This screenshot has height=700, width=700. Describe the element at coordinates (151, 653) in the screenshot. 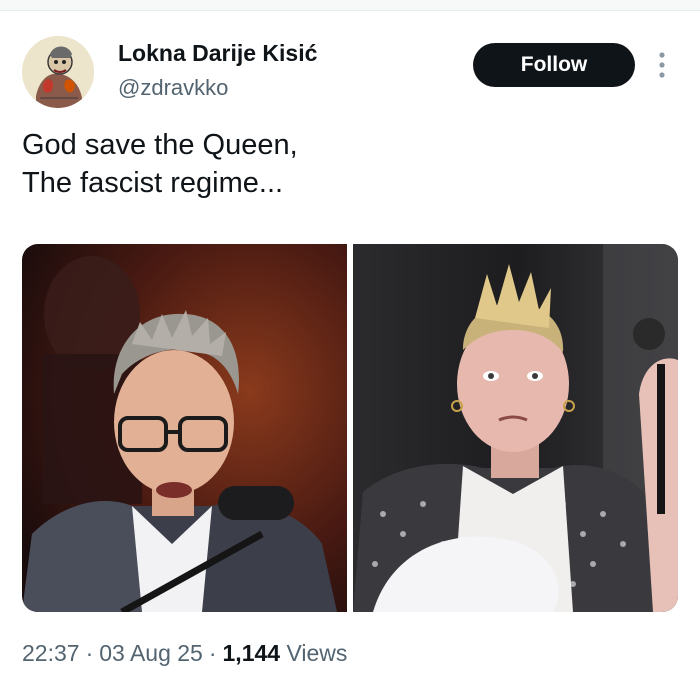

I see `tweet-date: 03 Aug 25` at that location.